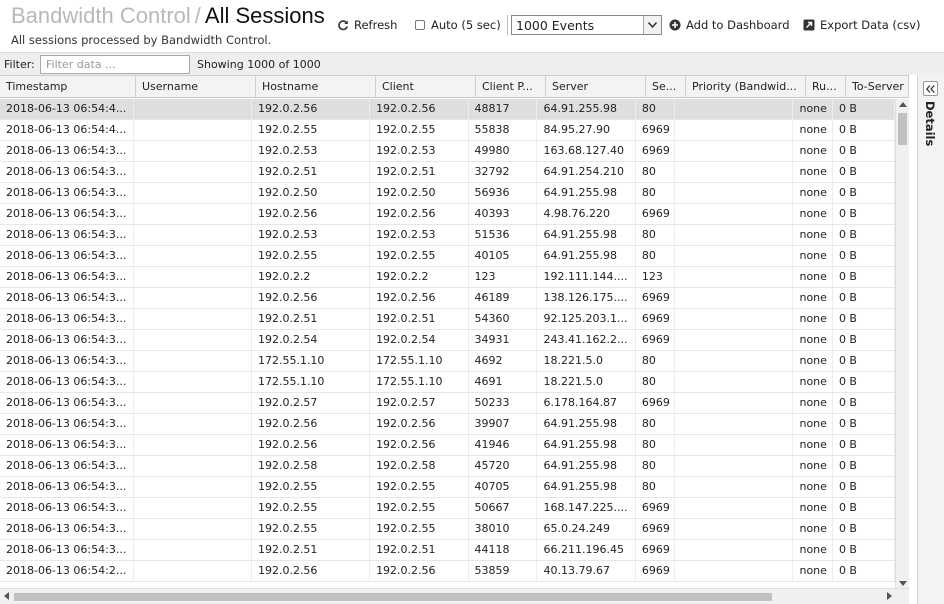  What do you see at coordinates (586, 466) in the screenshot?
I see `cell-server: 64.91.255.98` at bounding box center [586, 466].